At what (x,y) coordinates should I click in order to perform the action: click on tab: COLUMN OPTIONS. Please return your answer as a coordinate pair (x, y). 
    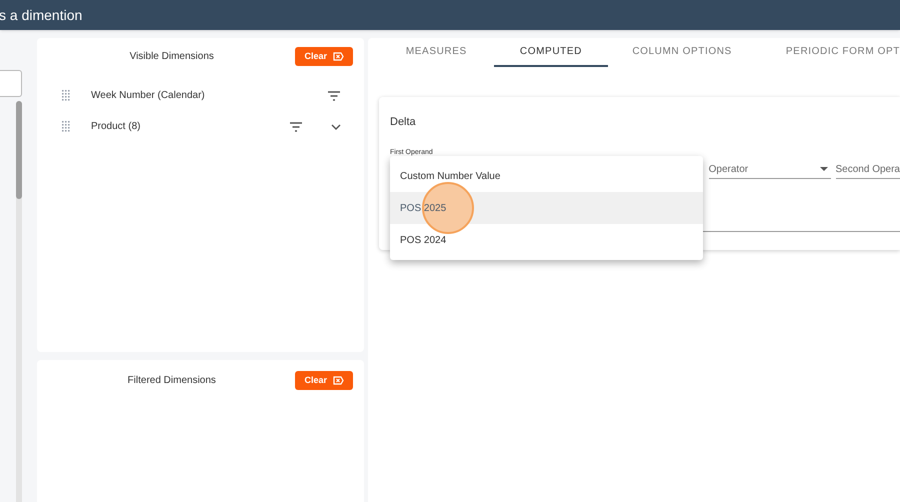
    Looking at the image, I should click on (682, 52).